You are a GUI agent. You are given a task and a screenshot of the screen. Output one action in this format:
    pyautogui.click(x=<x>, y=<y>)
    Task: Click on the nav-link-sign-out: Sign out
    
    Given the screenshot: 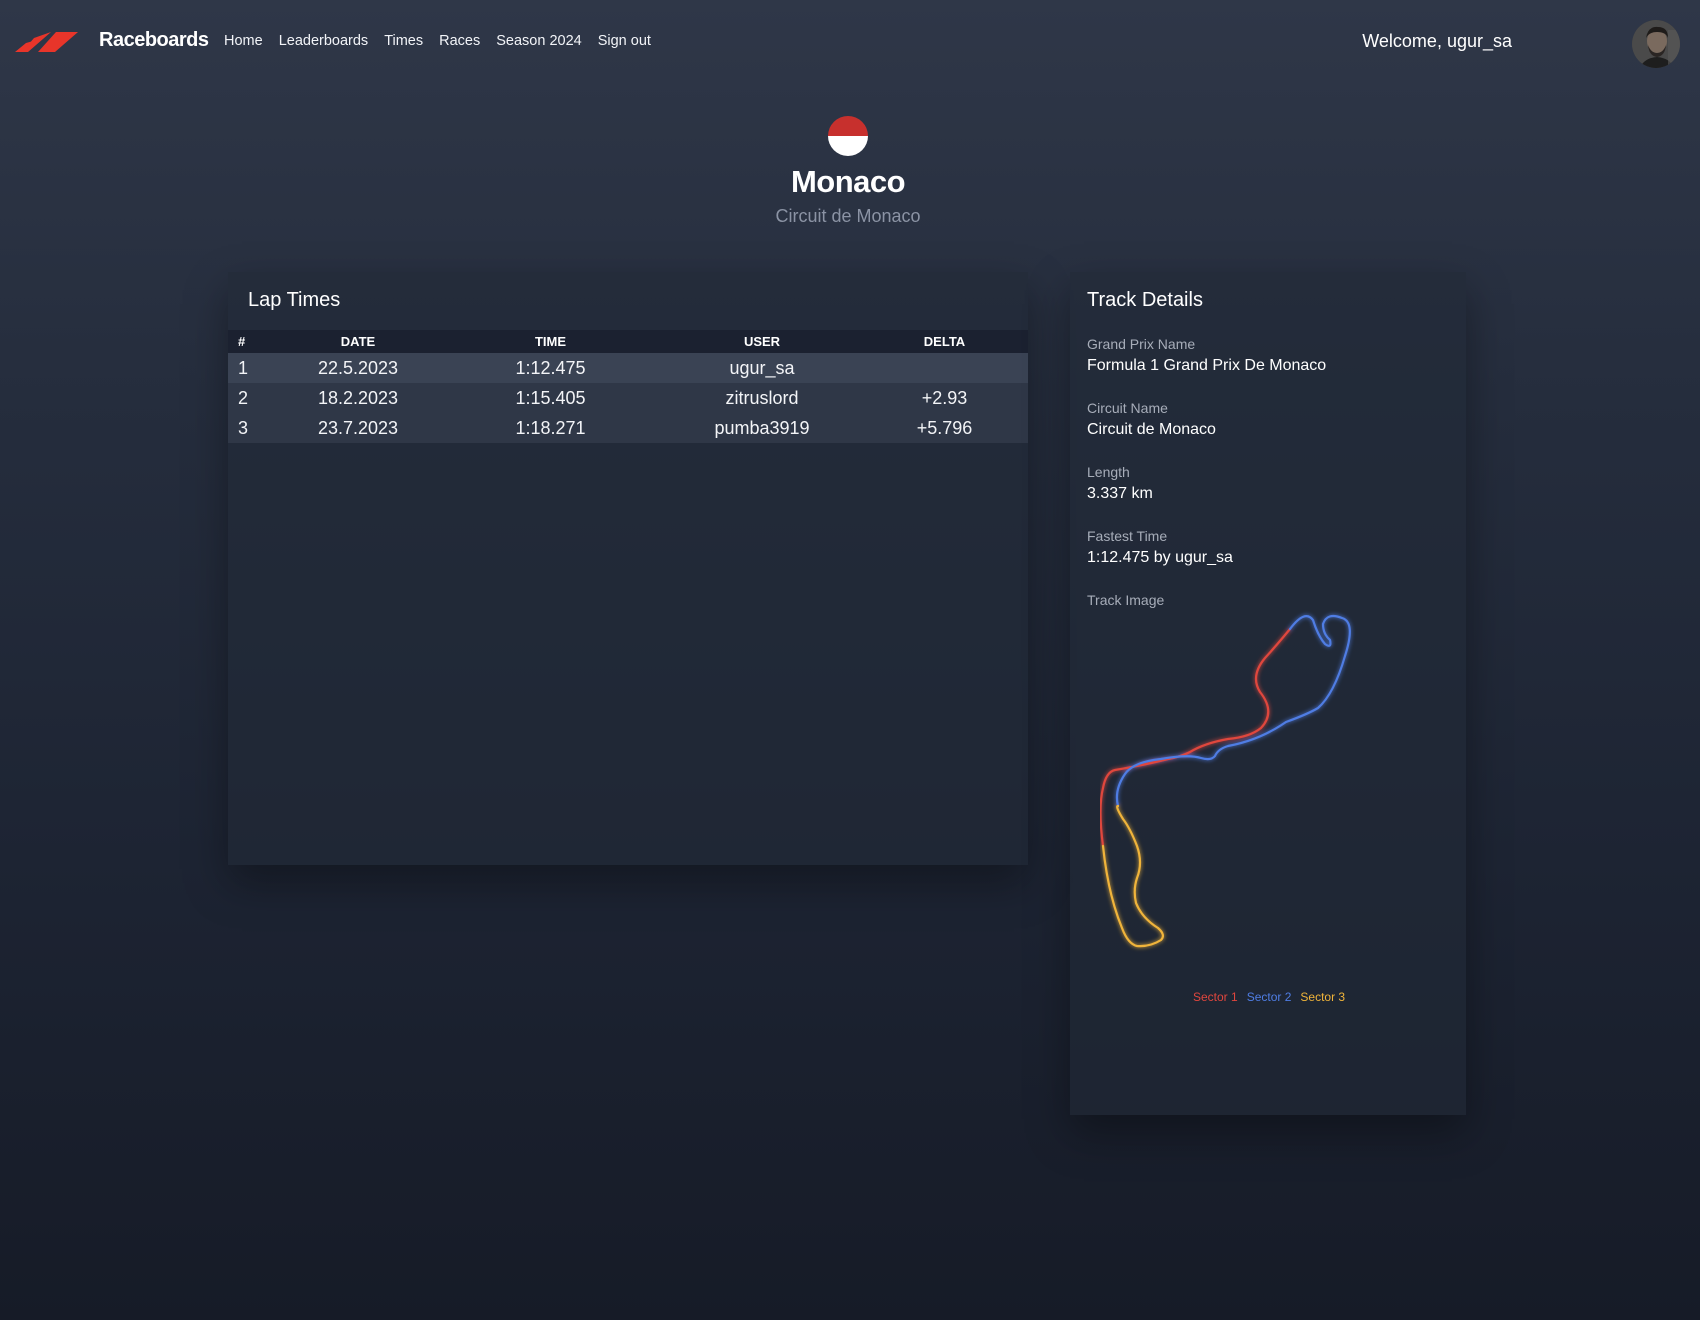 What is the action you would take?
    pyautogui.click(x=624, y=41)
    